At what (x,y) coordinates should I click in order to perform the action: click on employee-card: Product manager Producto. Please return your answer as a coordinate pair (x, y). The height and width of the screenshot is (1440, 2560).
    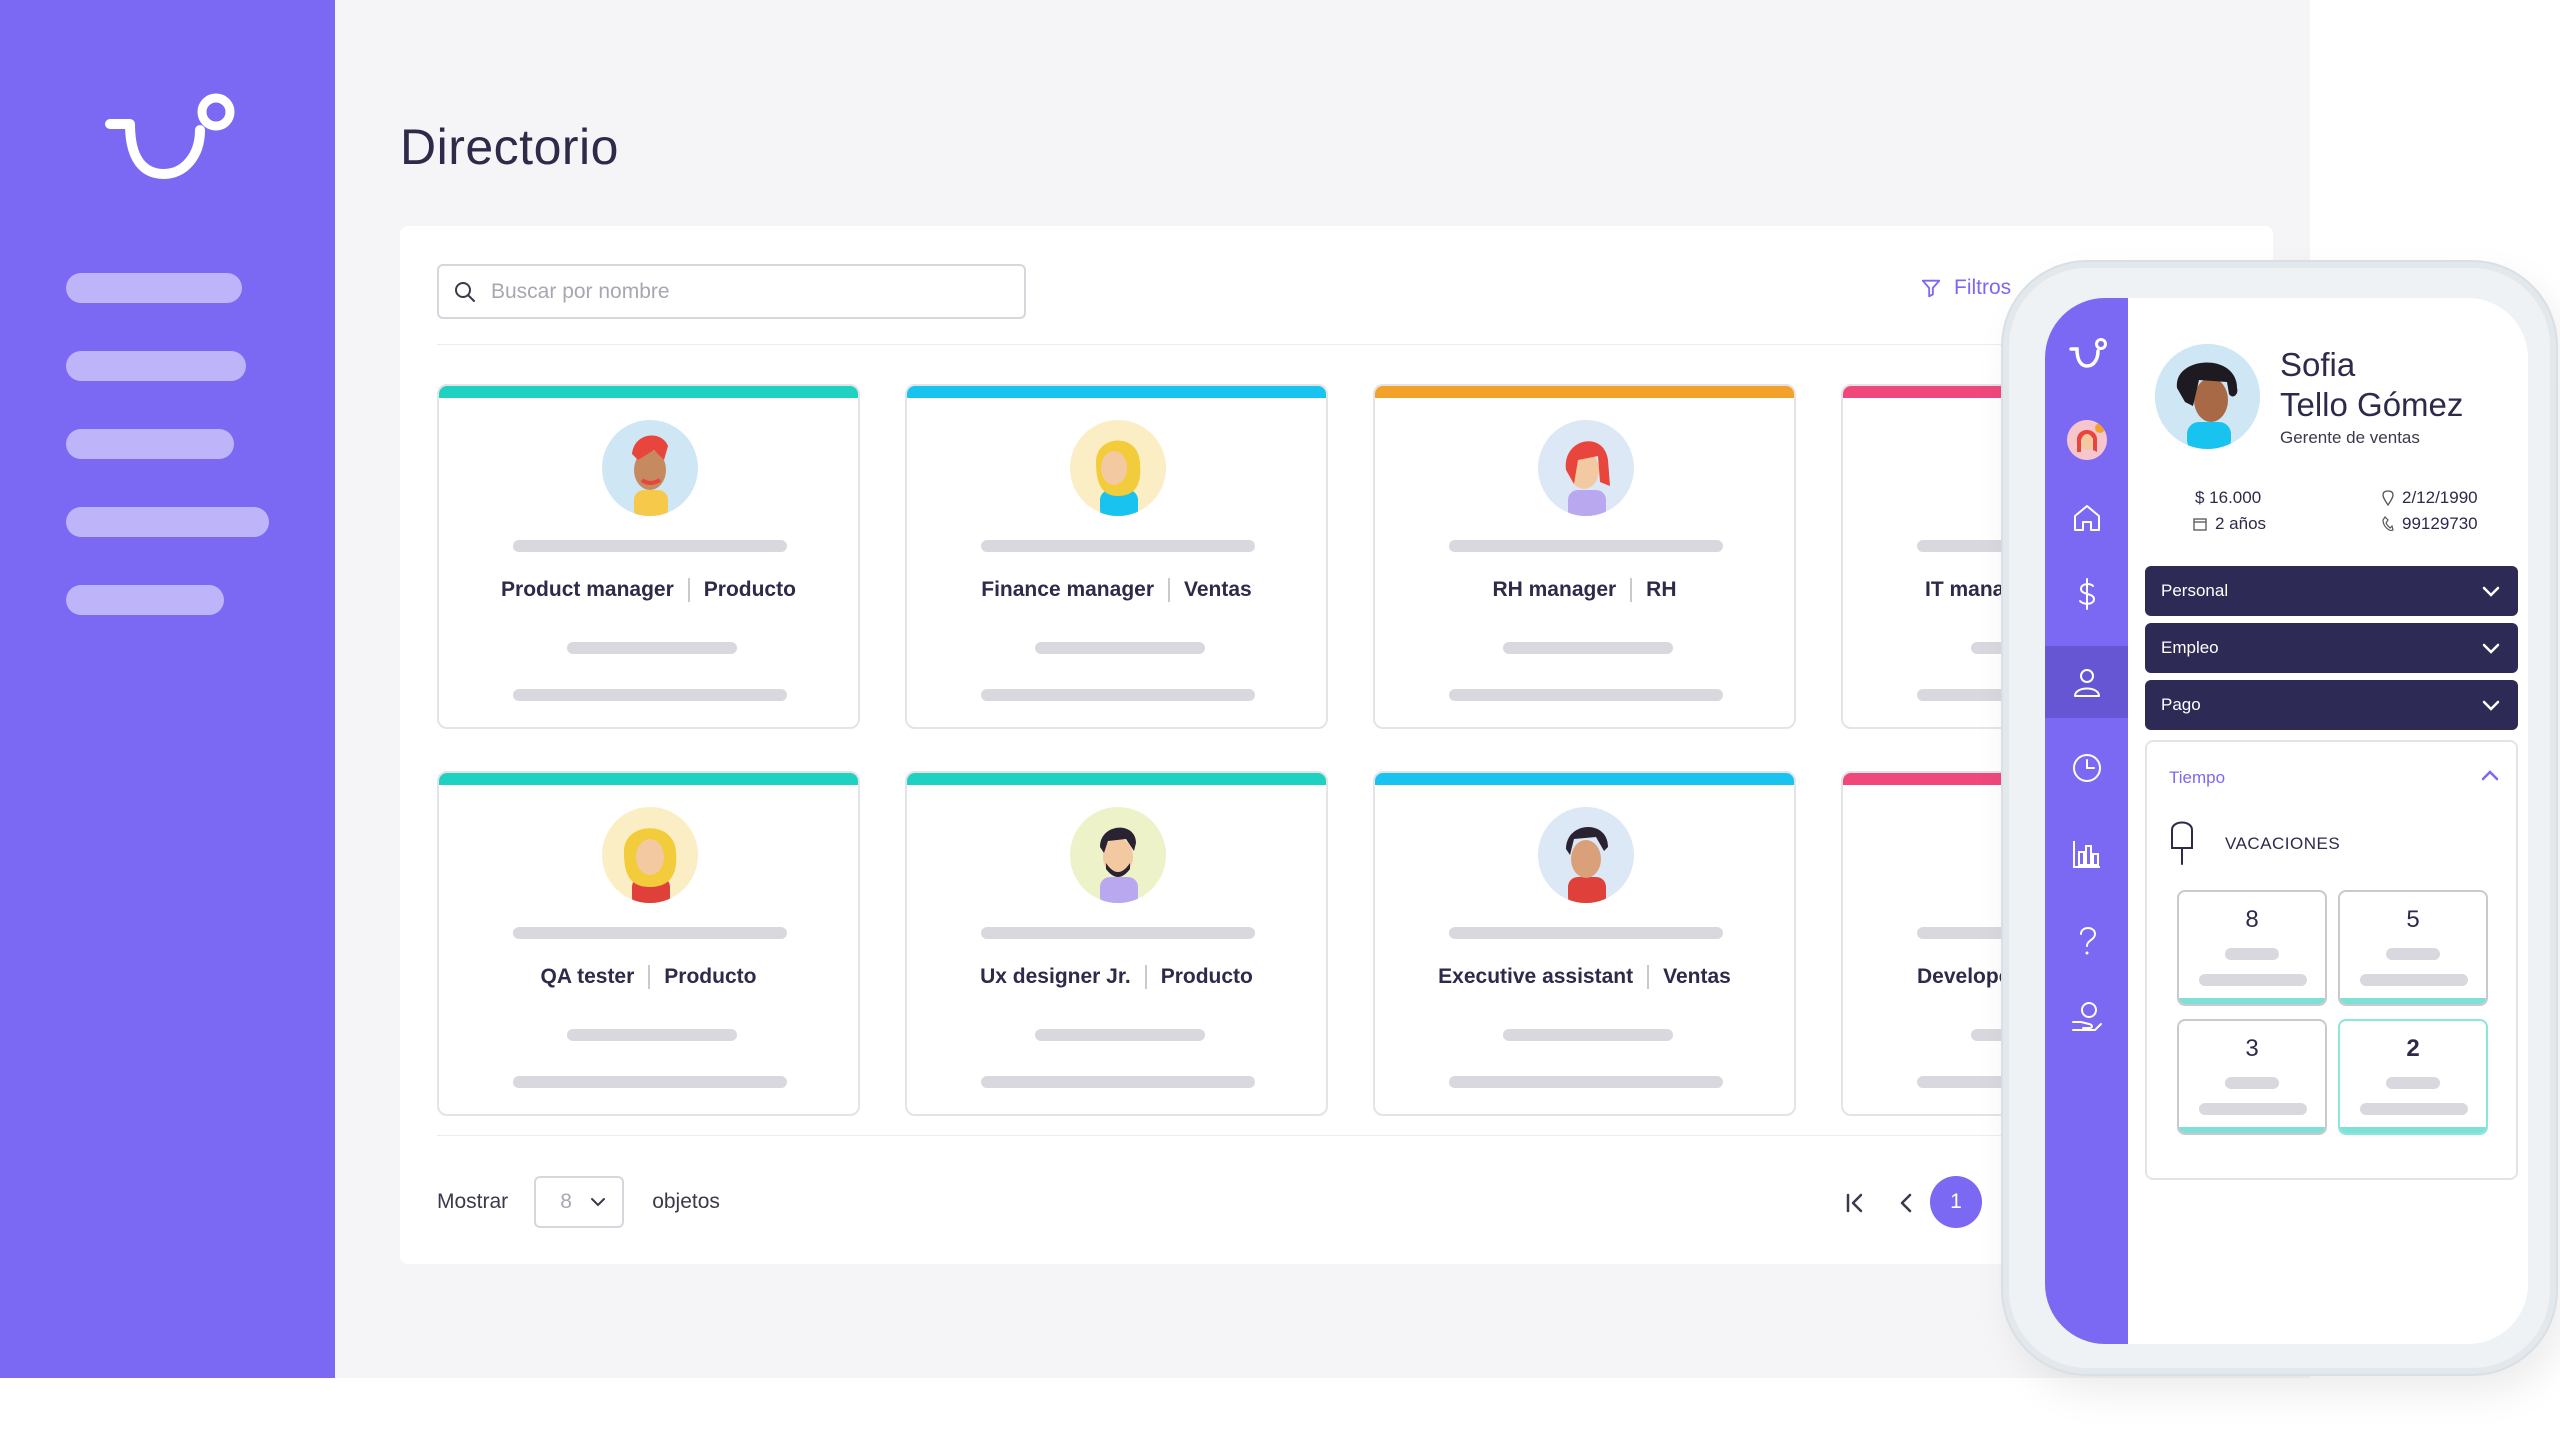
    Looking at the image, I should click on (648, 556).